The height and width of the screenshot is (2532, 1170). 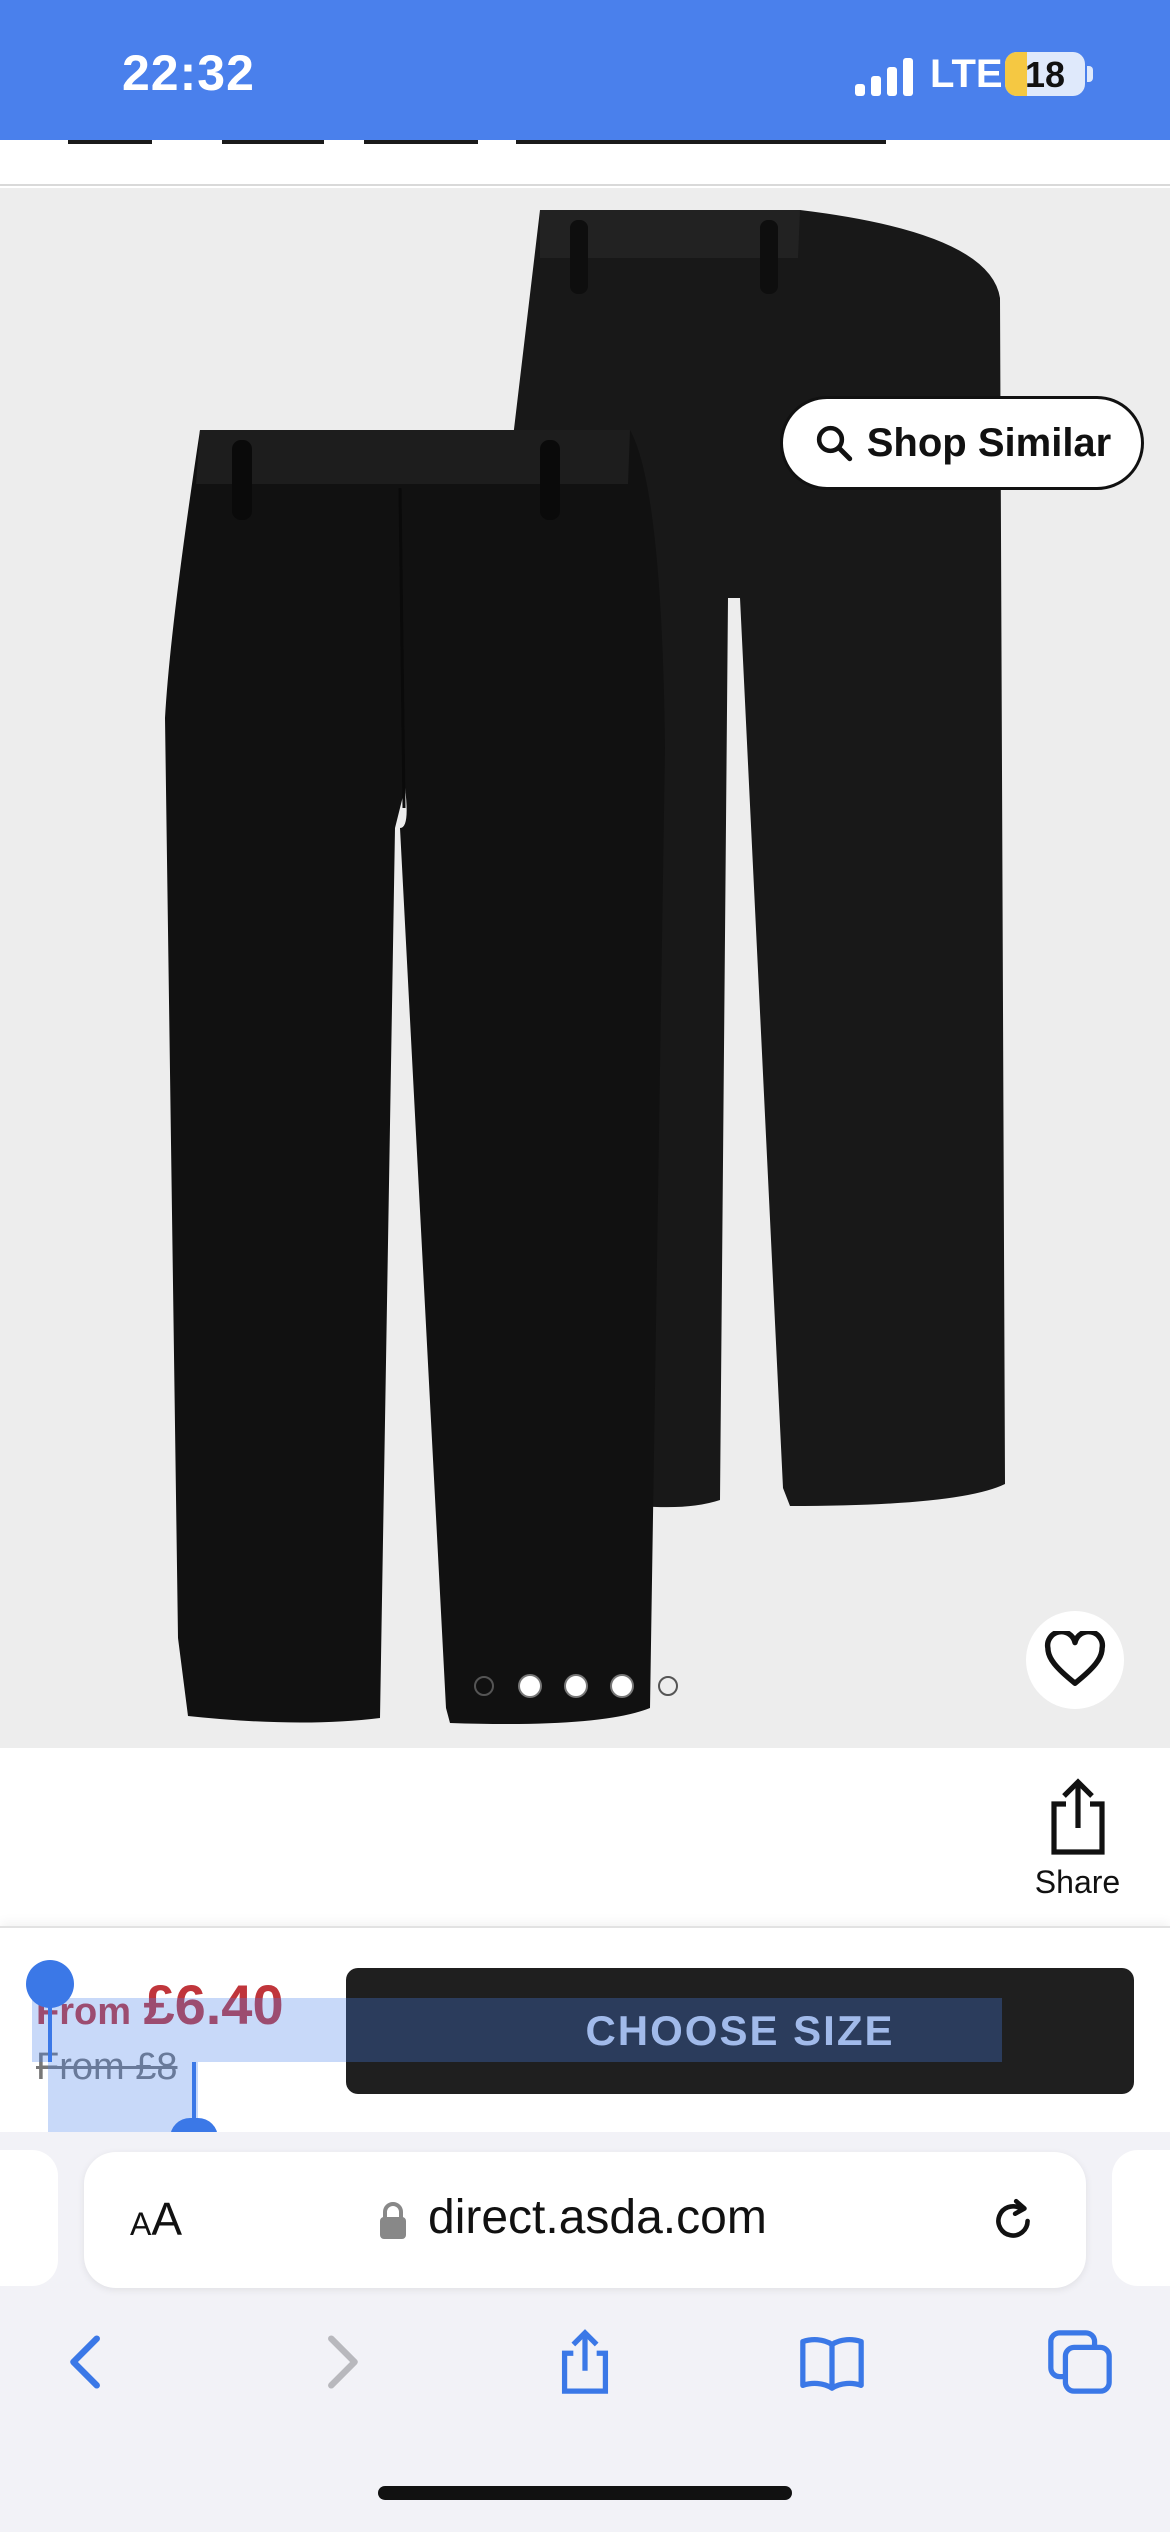 I want to click on browser-nav-row, so click(x=585, y=2362).